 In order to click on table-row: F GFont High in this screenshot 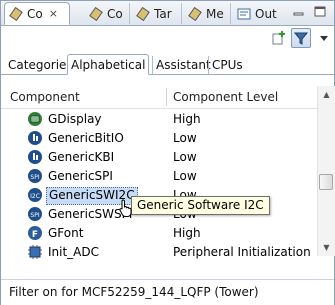, I will do `click(159, 233)`.